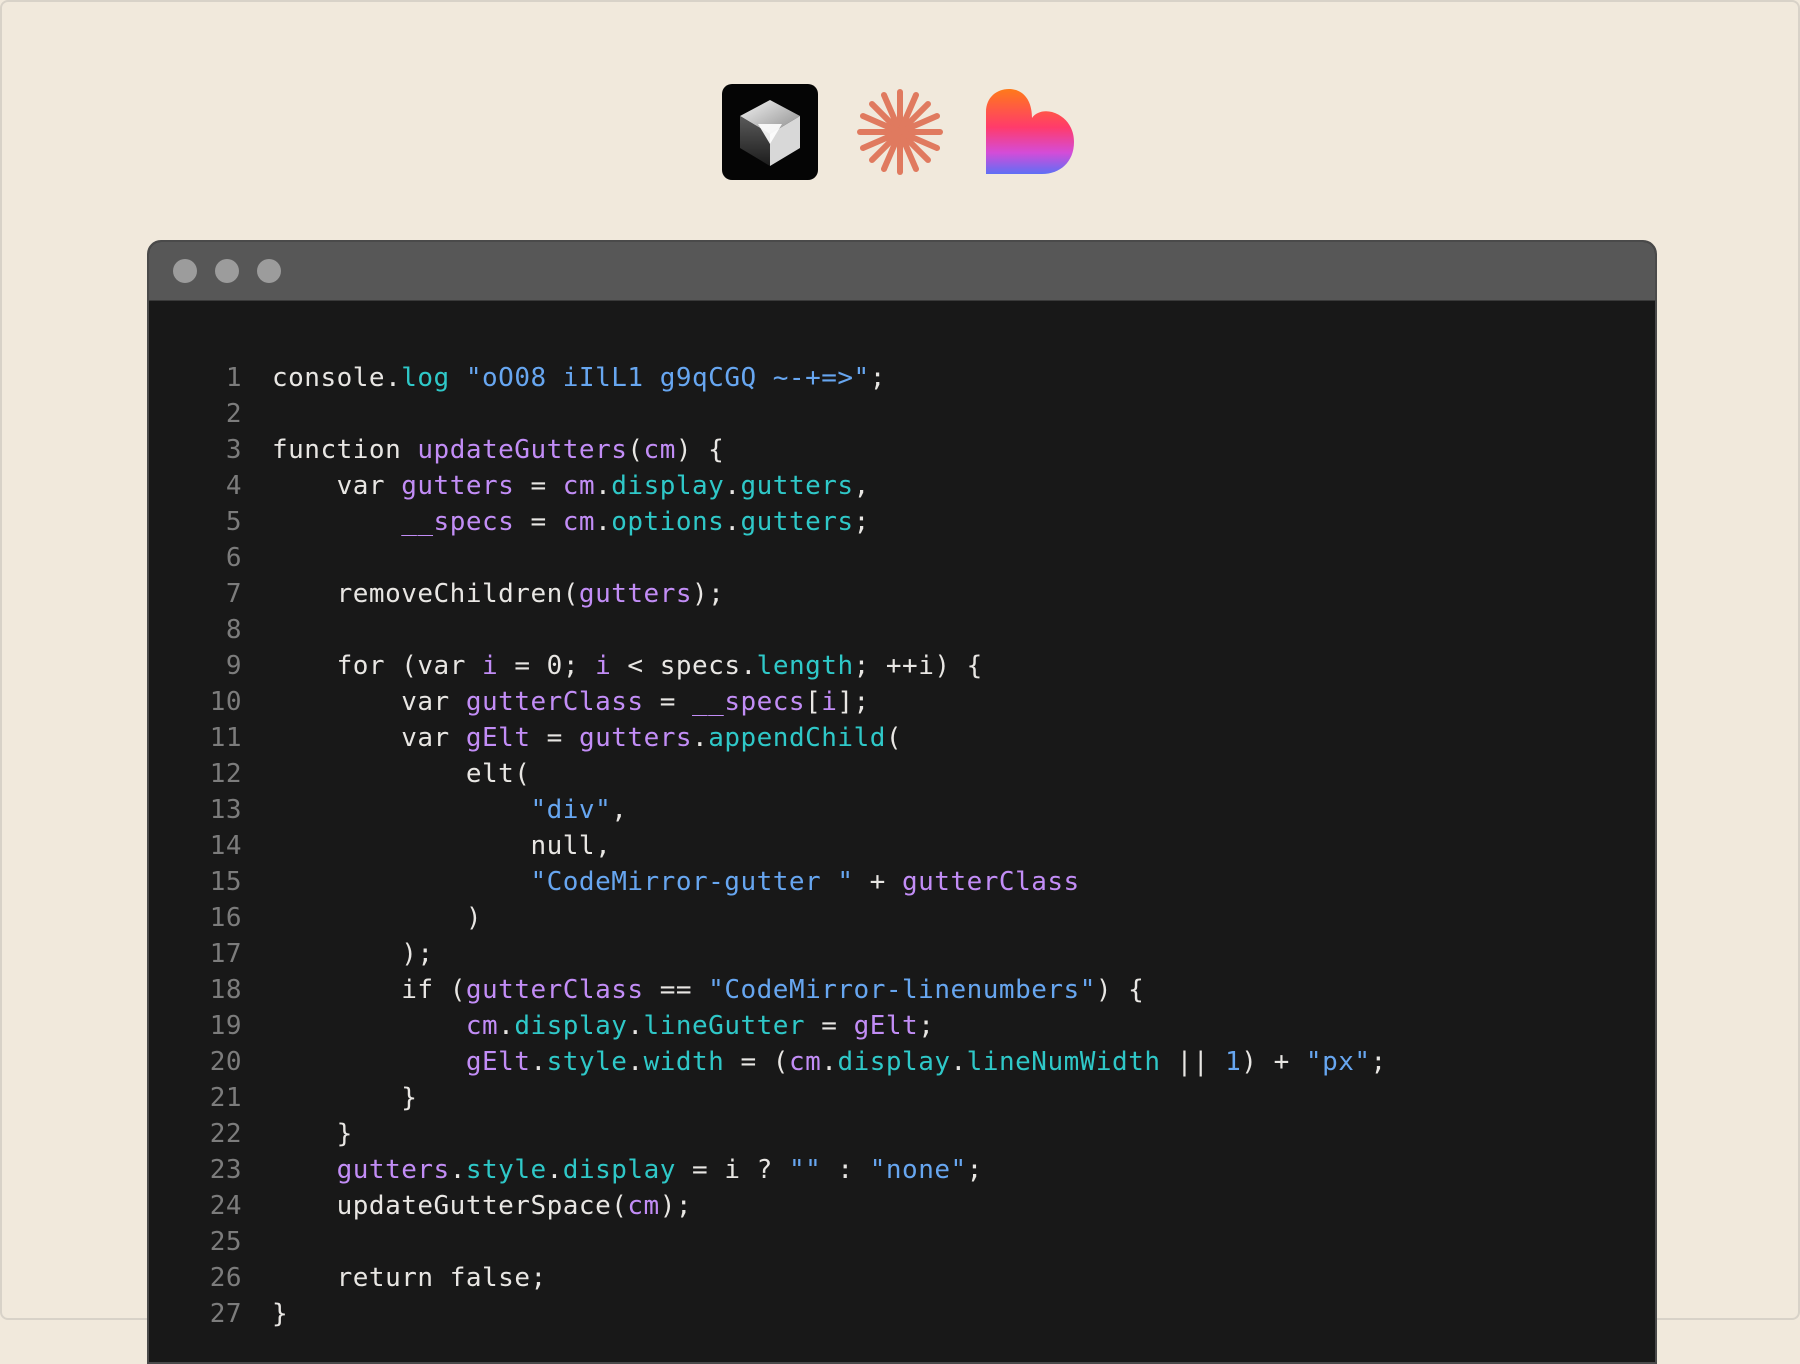 The width and height of the screenshot is (1800, 1364). What do you see at coordinates (861, 486) in the screenshot?
I see `code-token: ,` at bounding box center [861, 486].